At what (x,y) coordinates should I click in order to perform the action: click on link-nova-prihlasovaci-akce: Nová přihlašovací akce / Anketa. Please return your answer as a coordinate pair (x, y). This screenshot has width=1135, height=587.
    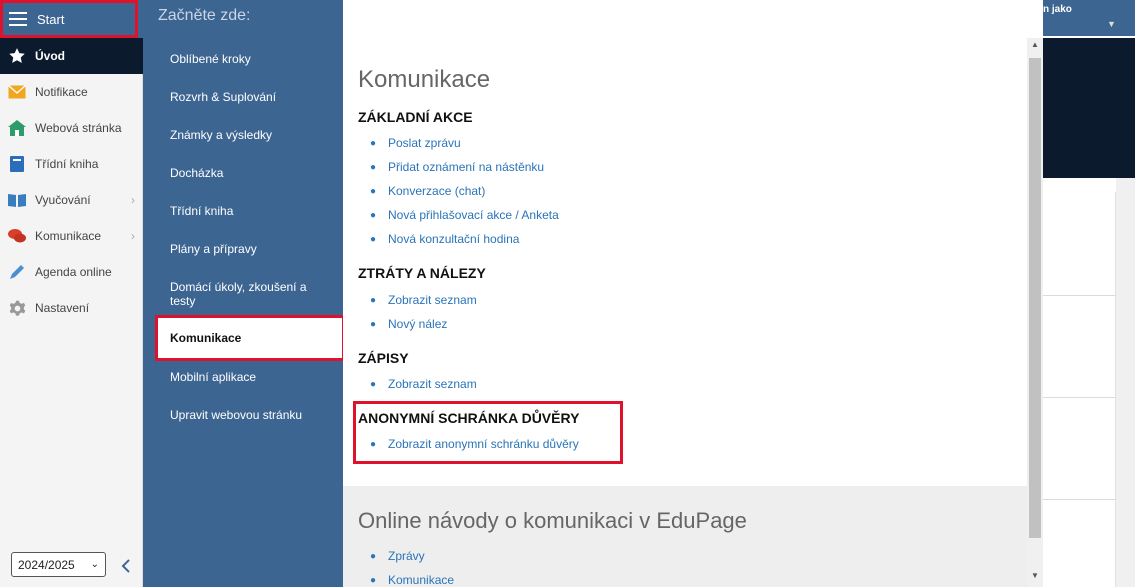
    Looking at the image, I should click on (473, 215).